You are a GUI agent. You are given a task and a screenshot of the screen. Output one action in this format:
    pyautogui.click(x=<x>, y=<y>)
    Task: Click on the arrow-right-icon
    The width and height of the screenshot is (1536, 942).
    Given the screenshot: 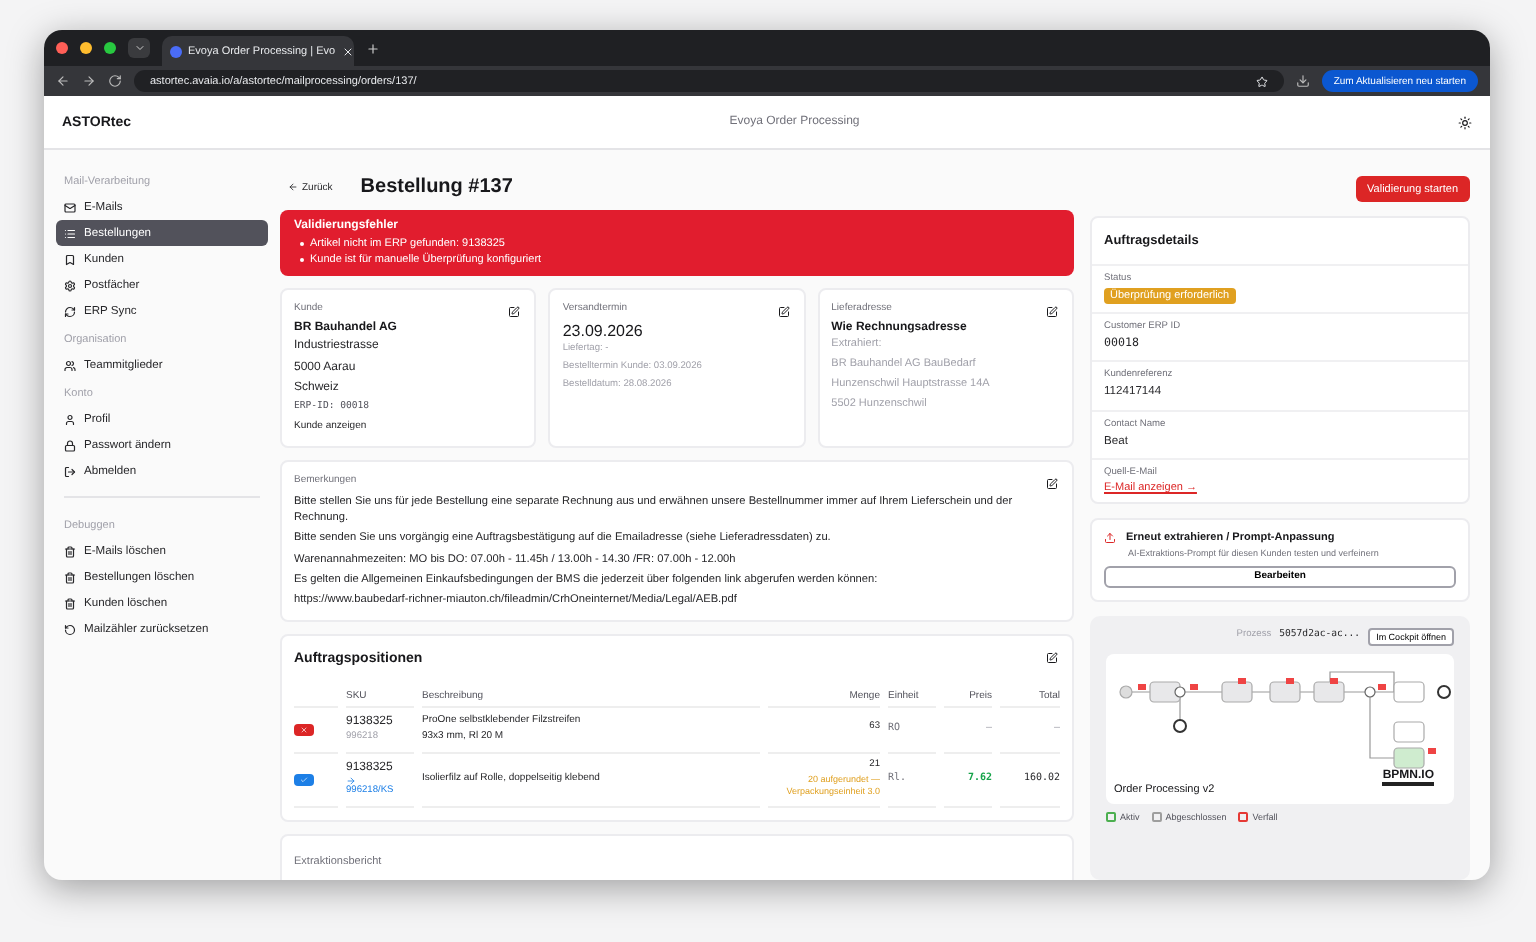 What is the action you would take?
    pyautogui.click(x=351, y=781)
    